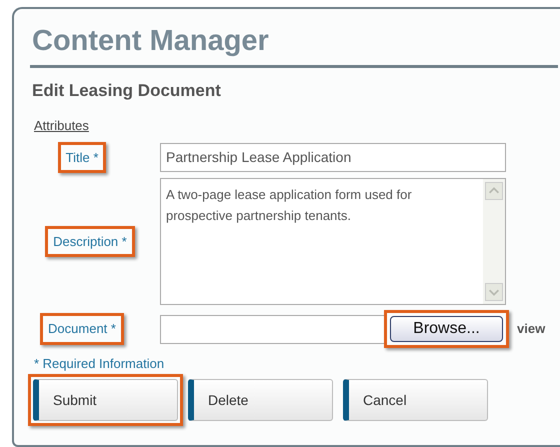 The height and width of the screenshot is (447, 560). I want to click on scroll-down-icon, so click(494, 292).